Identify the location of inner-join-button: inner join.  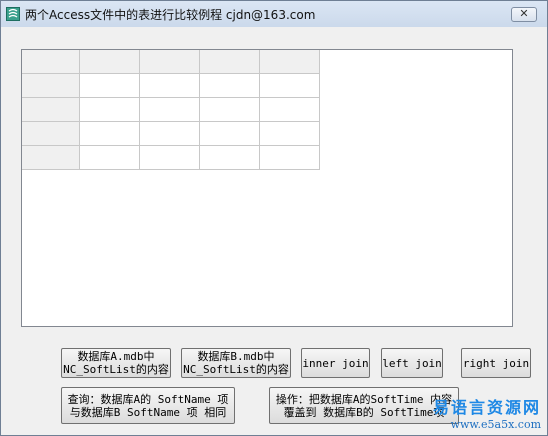
(335, 363).